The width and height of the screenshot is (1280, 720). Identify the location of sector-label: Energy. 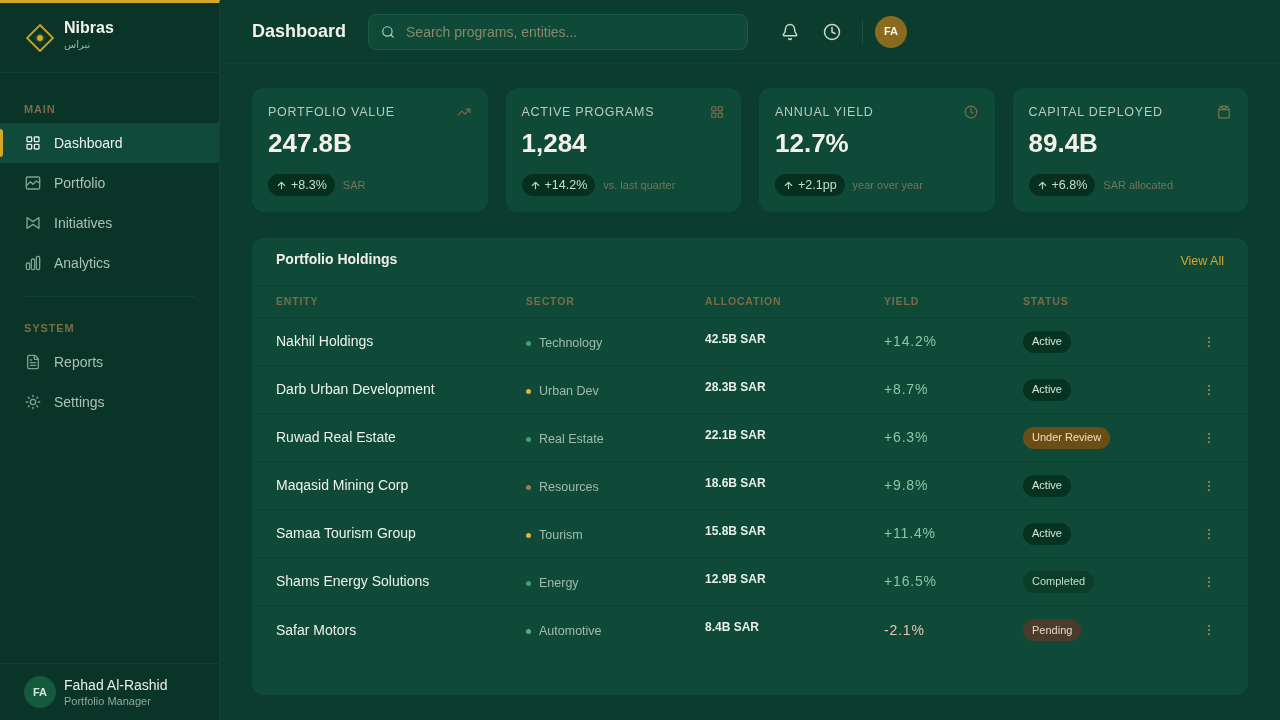
(559, 583).